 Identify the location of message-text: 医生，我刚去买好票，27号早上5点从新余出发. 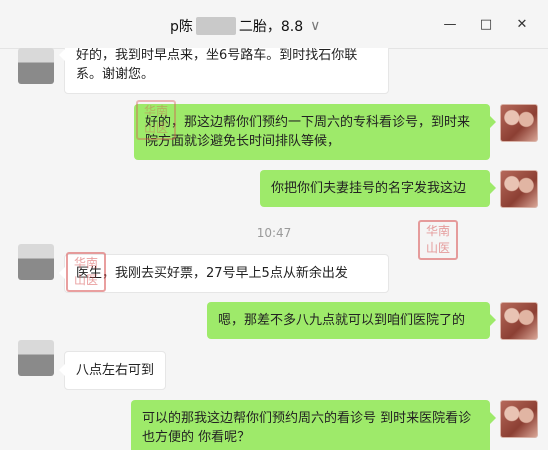
(212, 273).